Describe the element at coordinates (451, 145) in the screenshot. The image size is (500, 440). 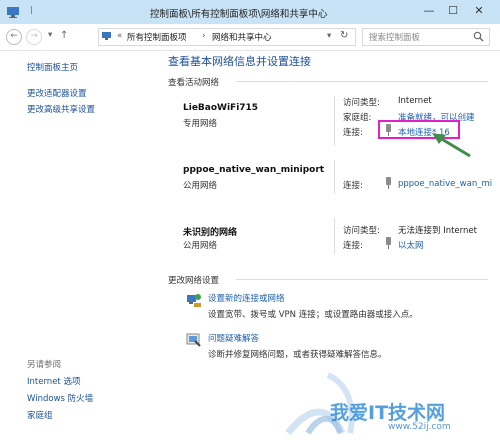
I see `annotation-arrow-icon` at that location.